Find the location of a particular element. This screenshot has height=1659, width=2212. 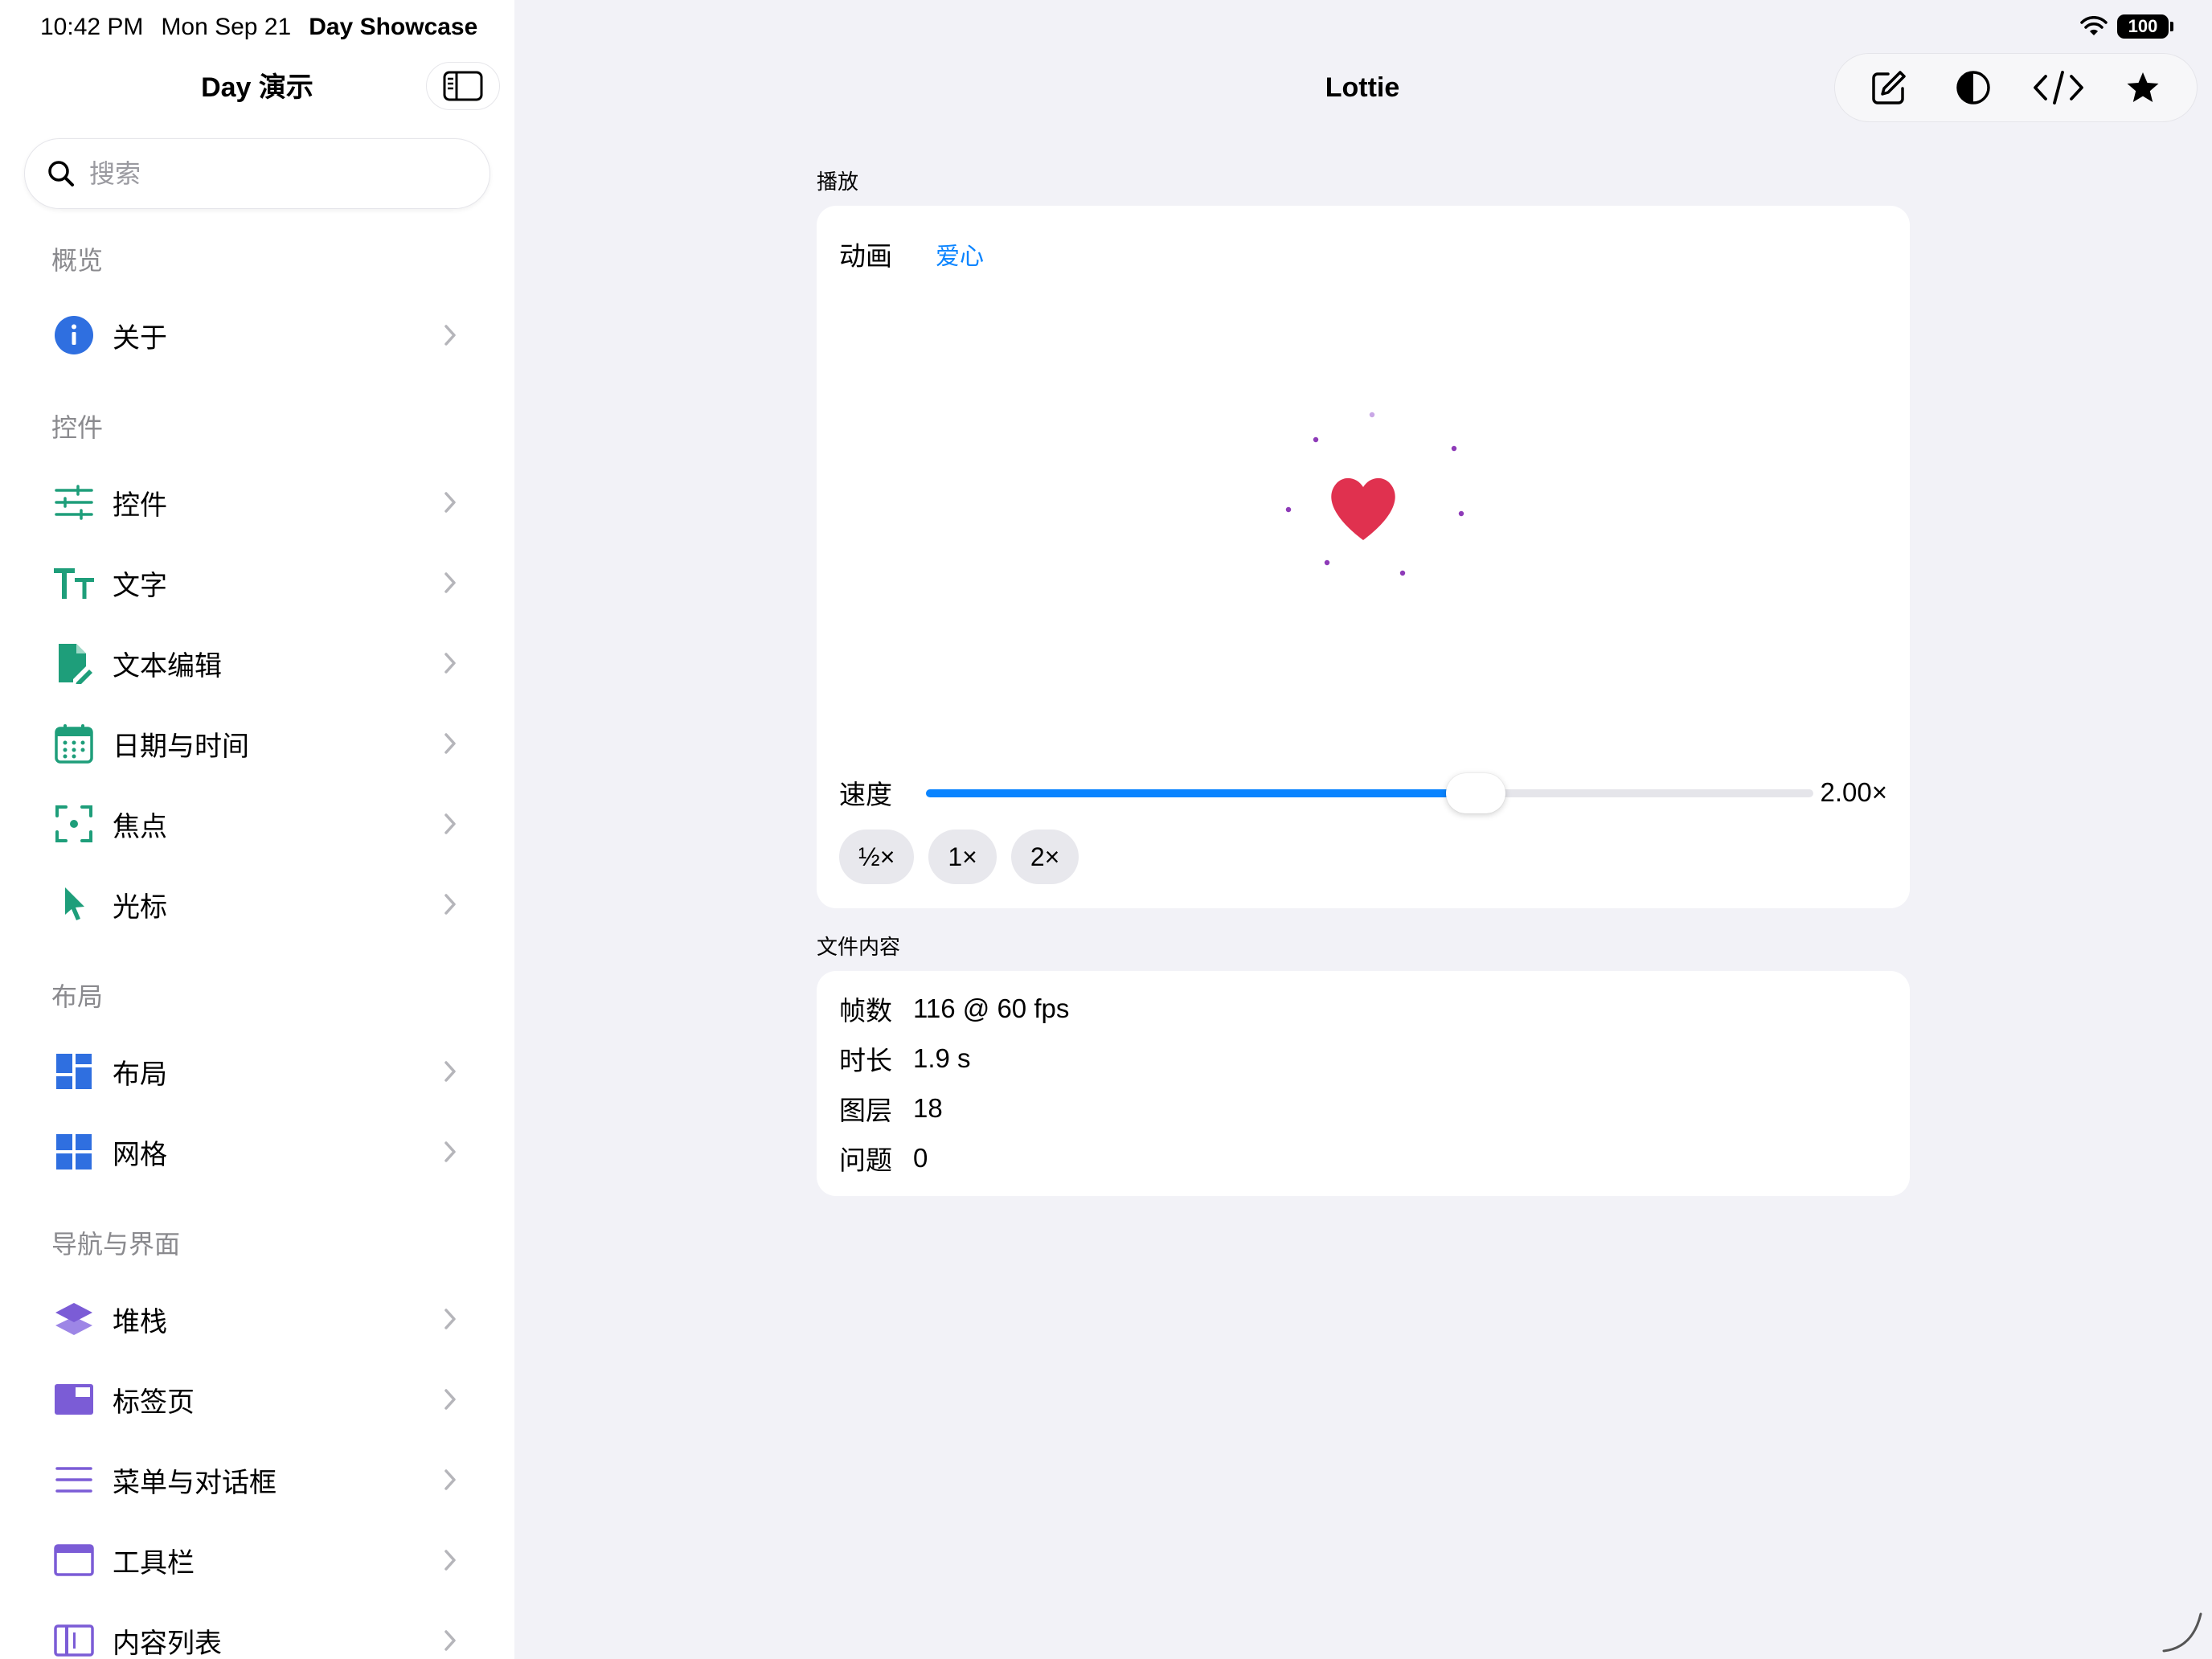

sidebar-item-label: 工具栏 is located at coordinates (154, 1563).